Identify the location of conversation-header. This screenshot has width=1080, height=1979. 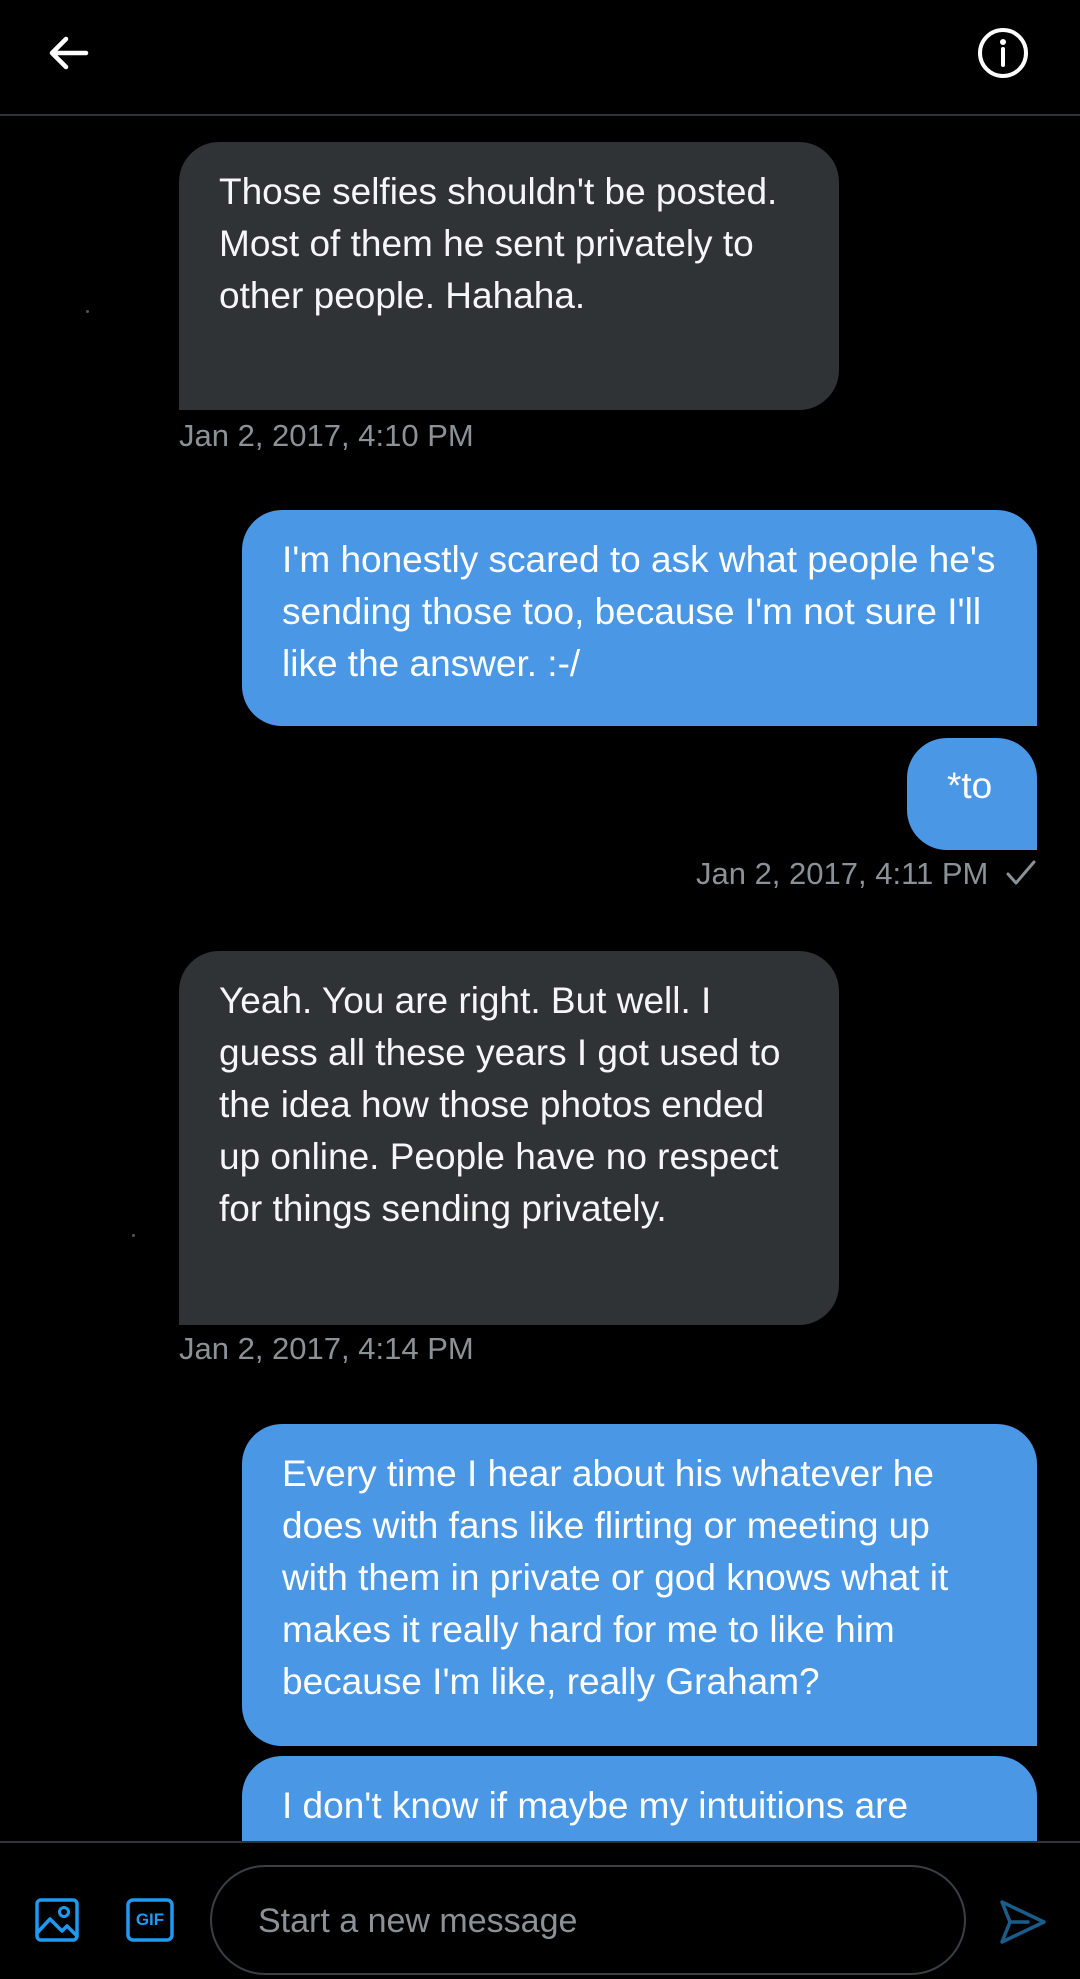
(540, 58).